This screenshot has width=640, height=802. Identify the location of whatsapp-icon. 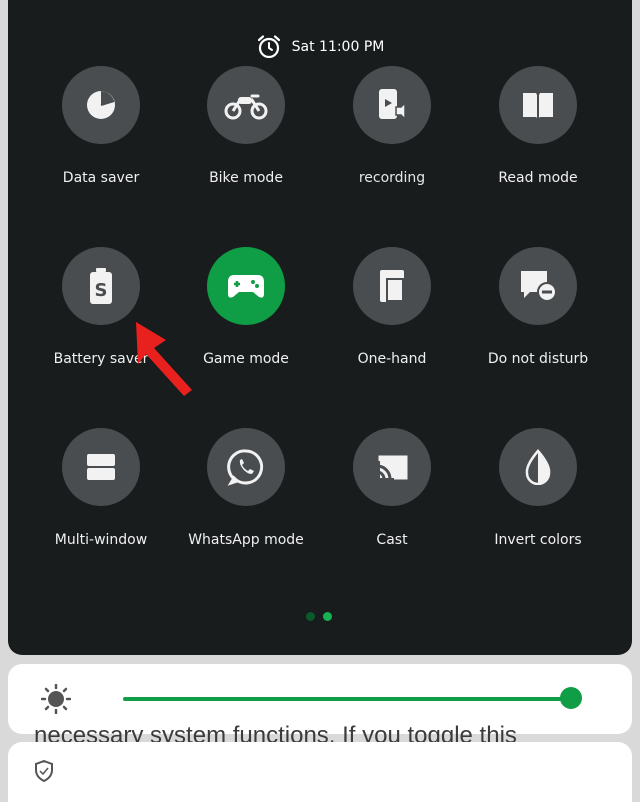
(246, 467).